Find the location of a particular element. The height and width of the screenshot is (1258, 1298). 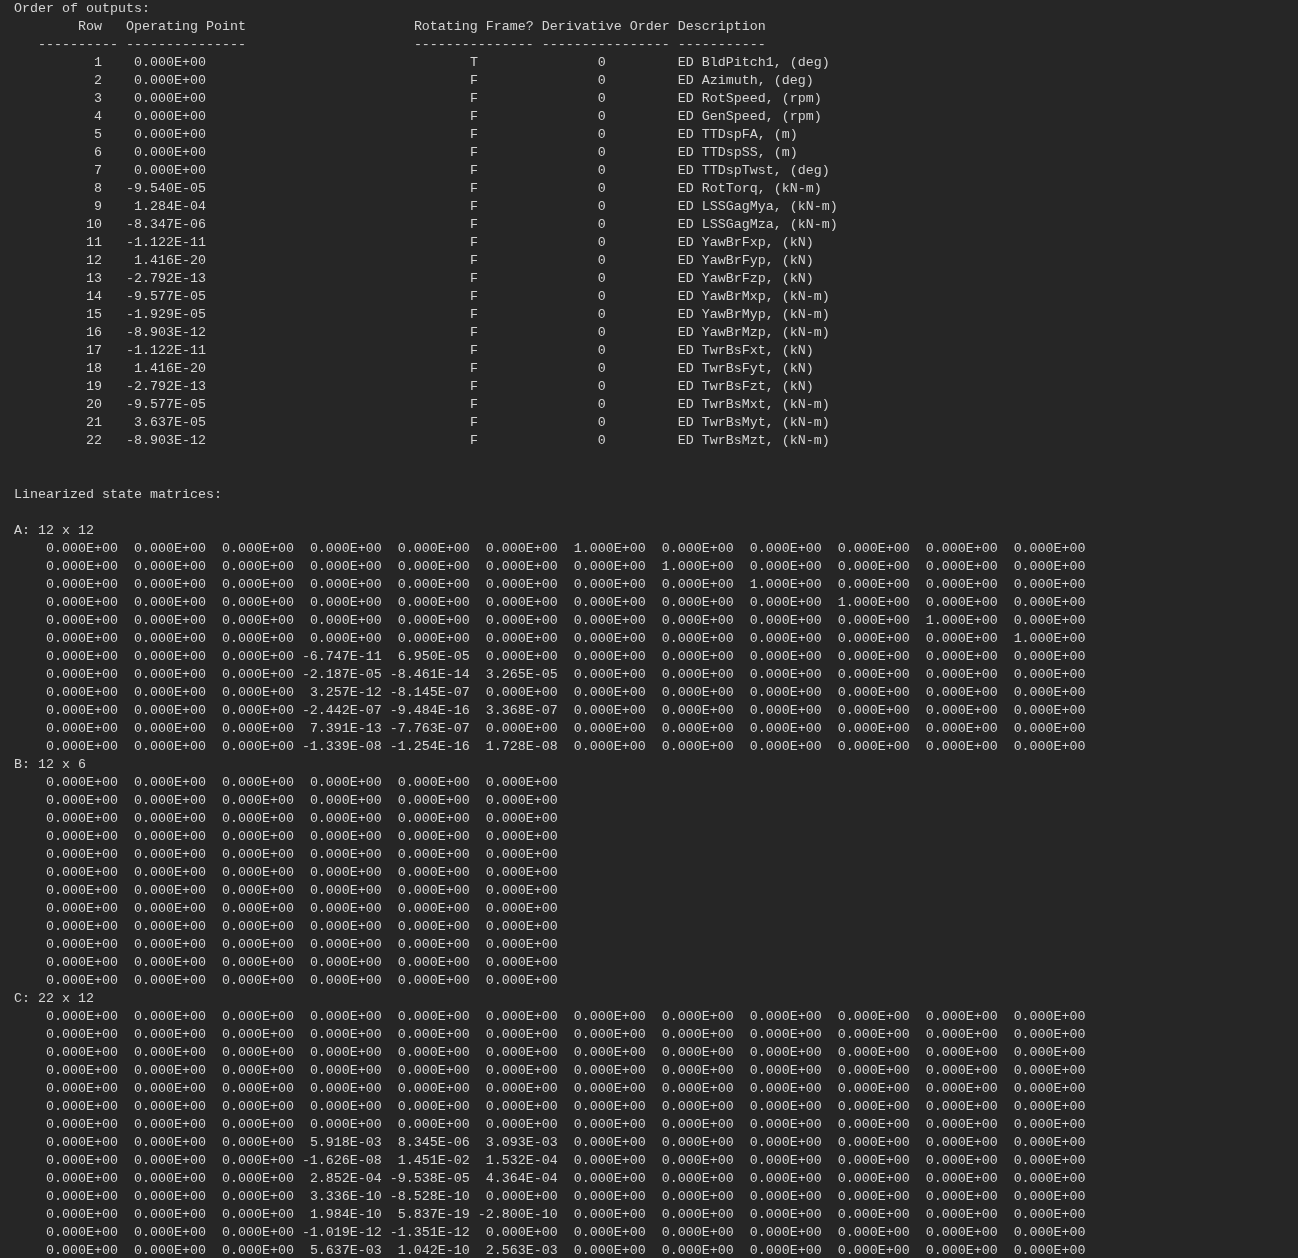

table-cell: 21 is located at coordinates (94, 423).